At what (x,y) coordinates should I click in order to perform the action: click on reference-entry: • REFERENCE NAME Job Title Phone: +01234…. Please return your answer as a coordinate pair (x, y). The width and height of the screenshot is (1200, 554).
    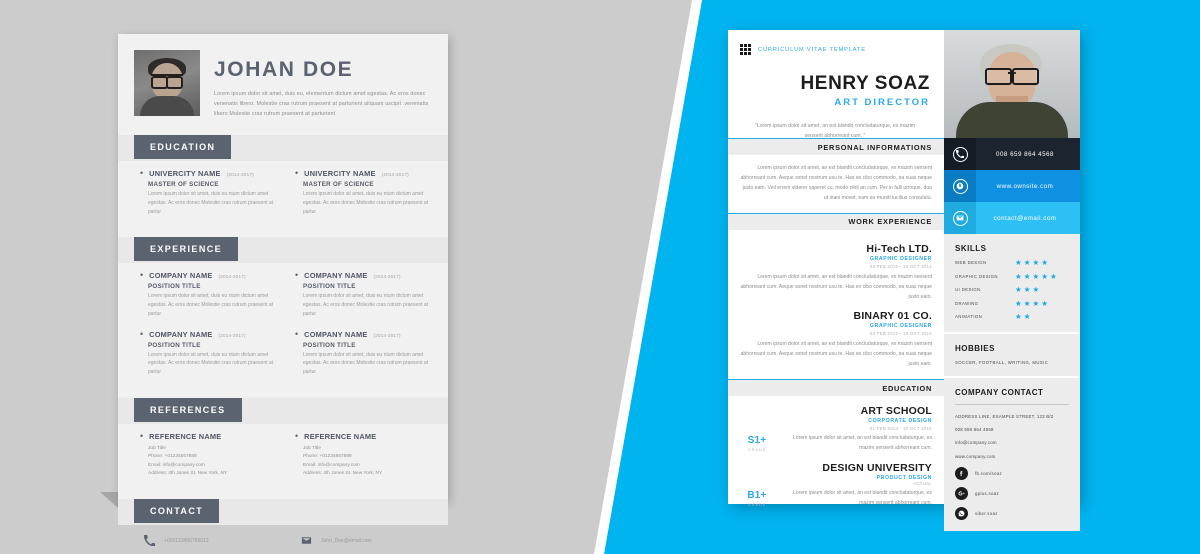
    Looking at the image, I should click on (363, 455).